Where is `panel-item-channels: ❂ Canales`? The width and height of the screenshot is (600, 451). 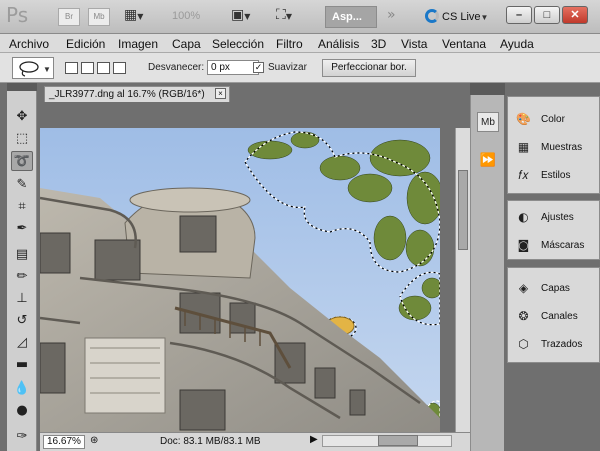 panel-item-channels: ❂ Canales is located at coordinates (554, 317).